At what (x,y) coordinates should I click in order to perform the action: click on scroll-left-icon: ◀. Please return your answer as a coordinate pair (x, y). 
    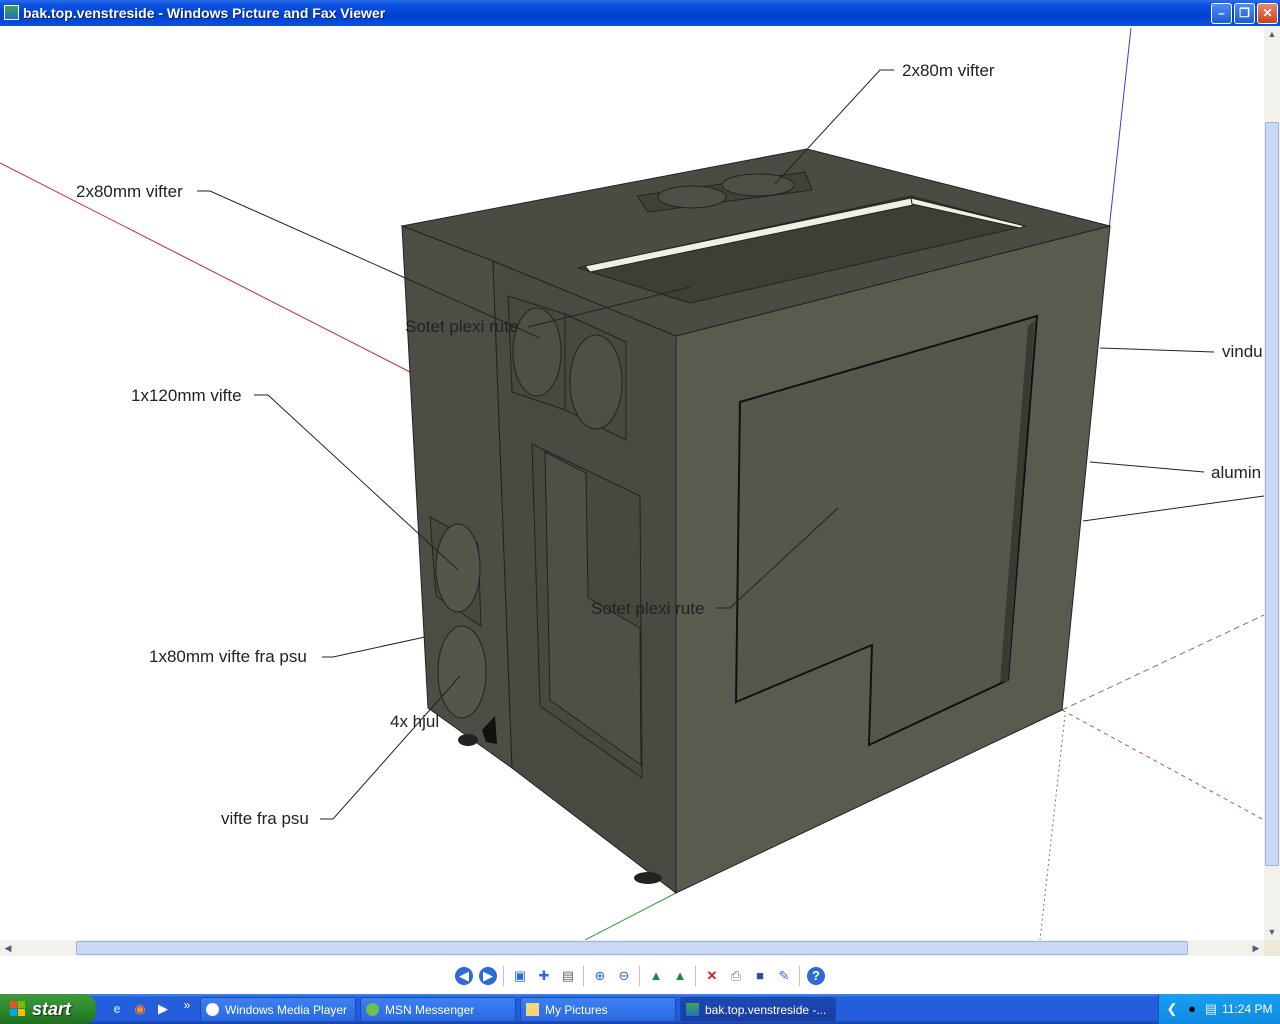
    Looking at the image, I should click on (8, 948).